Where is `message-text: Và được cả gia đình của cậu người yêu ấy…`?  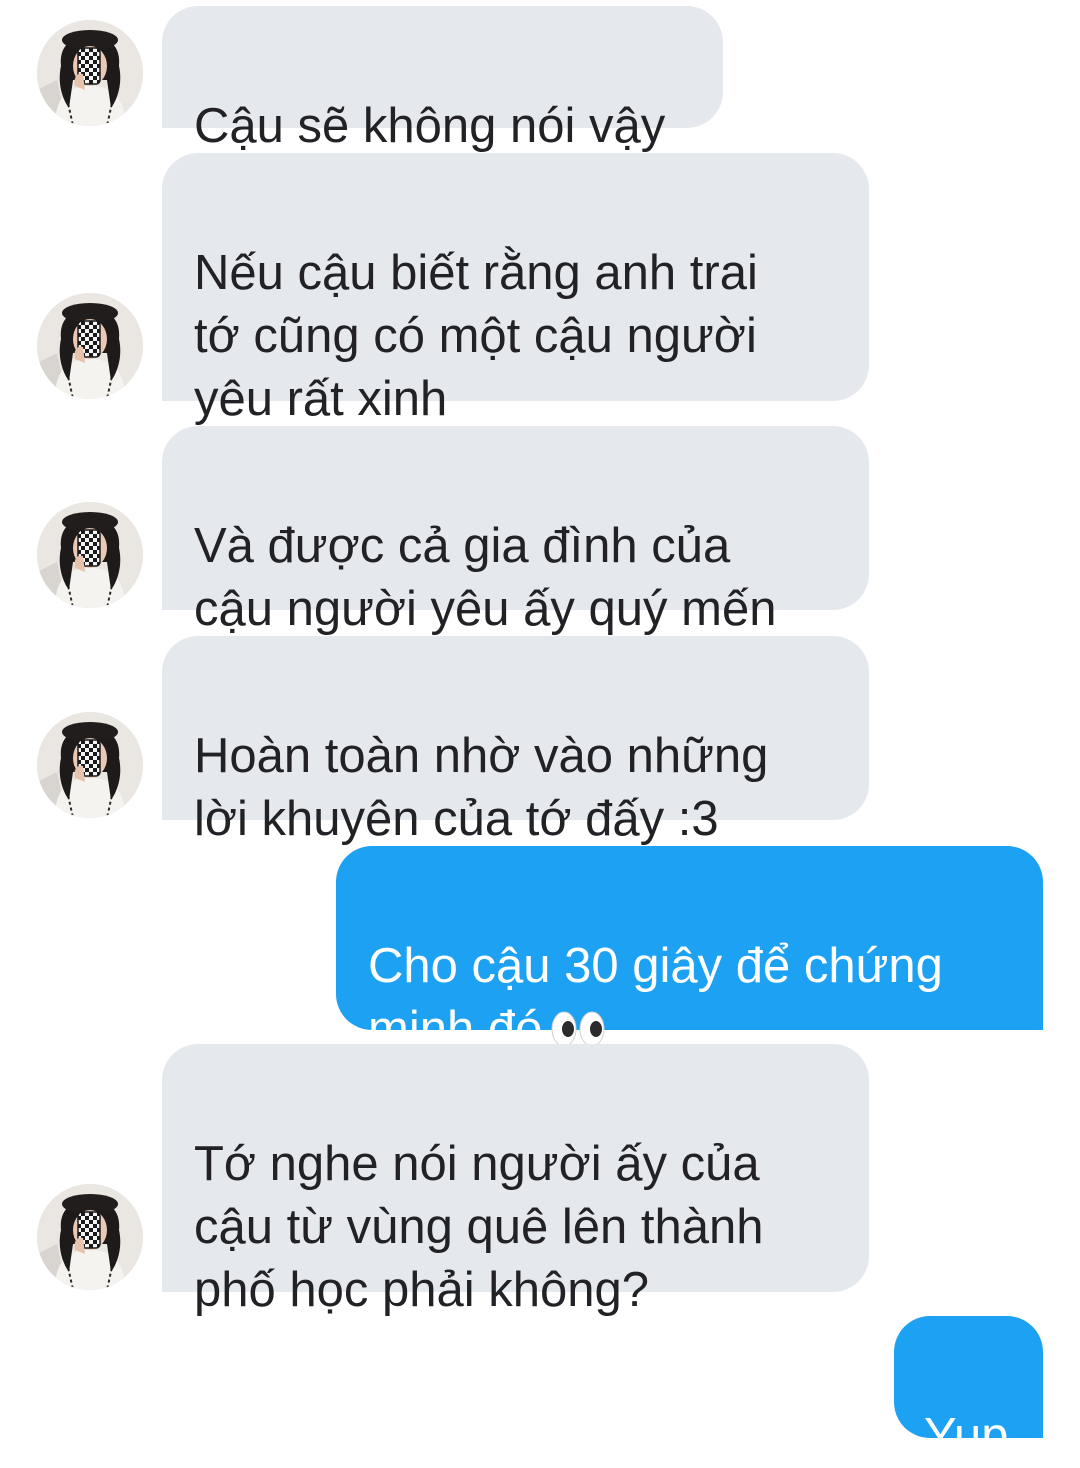 message-text: Và được cả gia đình của cậu người yêu ấy… is located at coordinates (485, 577).